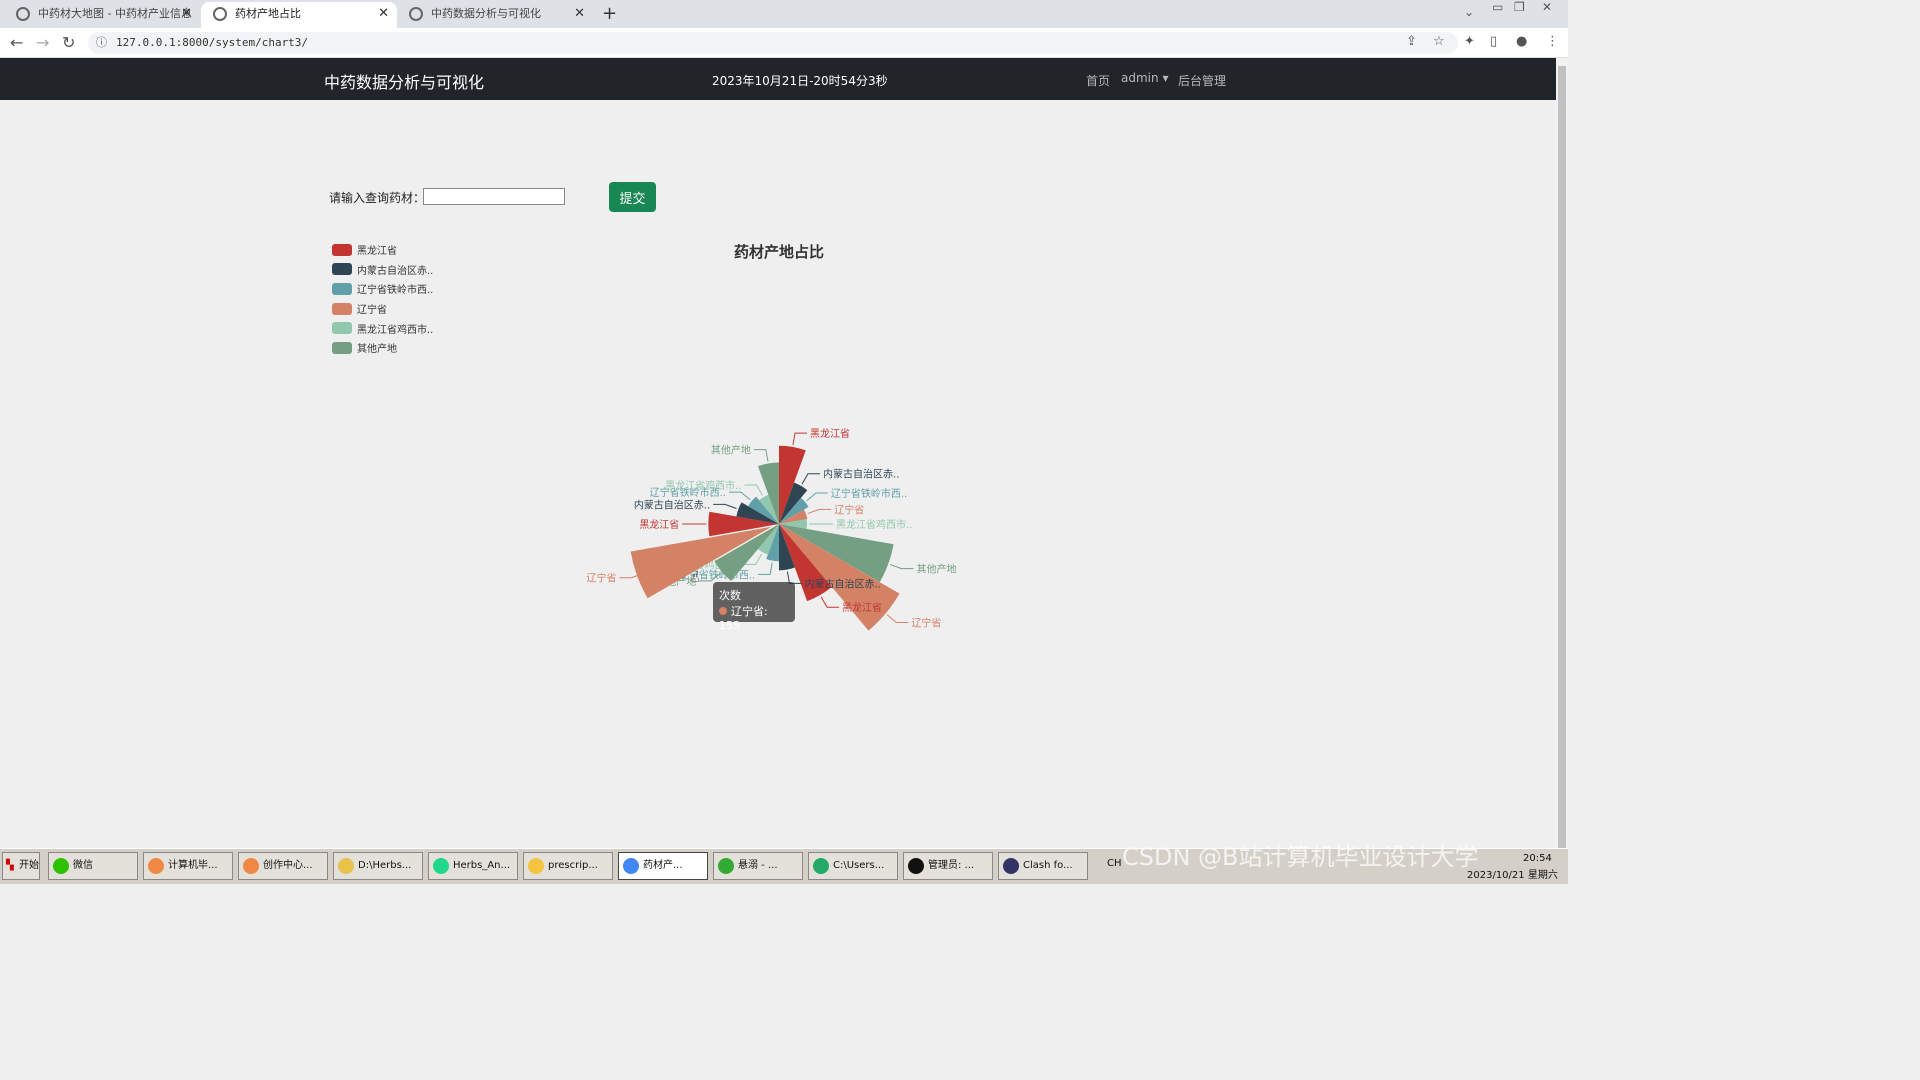  I want to click on taskbar-button: 微信, so click(93, 866).